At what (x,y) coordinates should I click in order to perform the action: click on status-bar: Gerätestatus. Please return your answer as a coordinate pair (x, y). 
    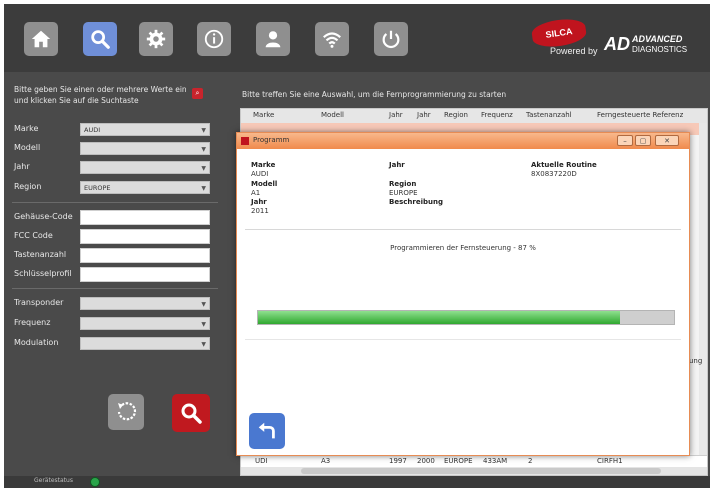
    Looking at the image, I should click on (357, 482).